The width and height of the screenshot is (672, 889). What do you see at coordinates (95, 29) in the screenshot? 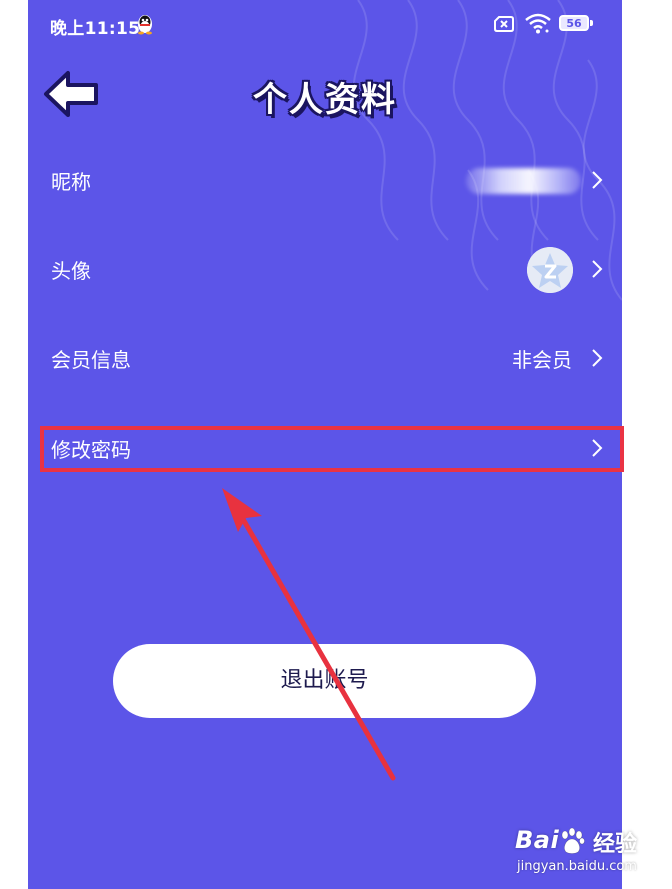
I see `status-time: 晚上11:15` at bounding box center [95, 29].